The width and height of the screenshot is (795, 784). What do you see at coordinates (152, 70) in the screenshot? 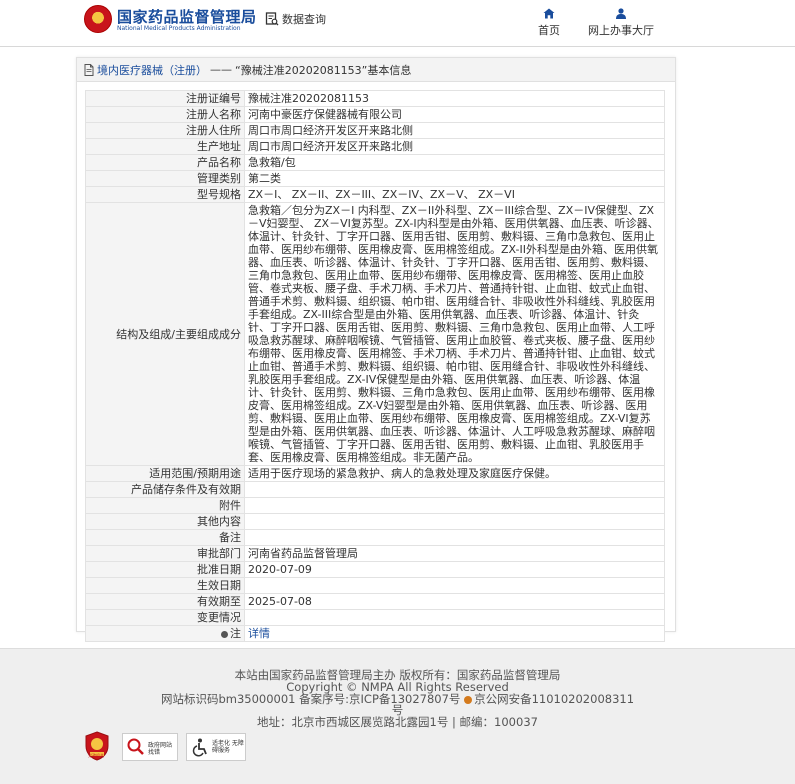
I see `breadcrumb-category: 境内医疗器械（注册）` at bounding box center [152, 70].